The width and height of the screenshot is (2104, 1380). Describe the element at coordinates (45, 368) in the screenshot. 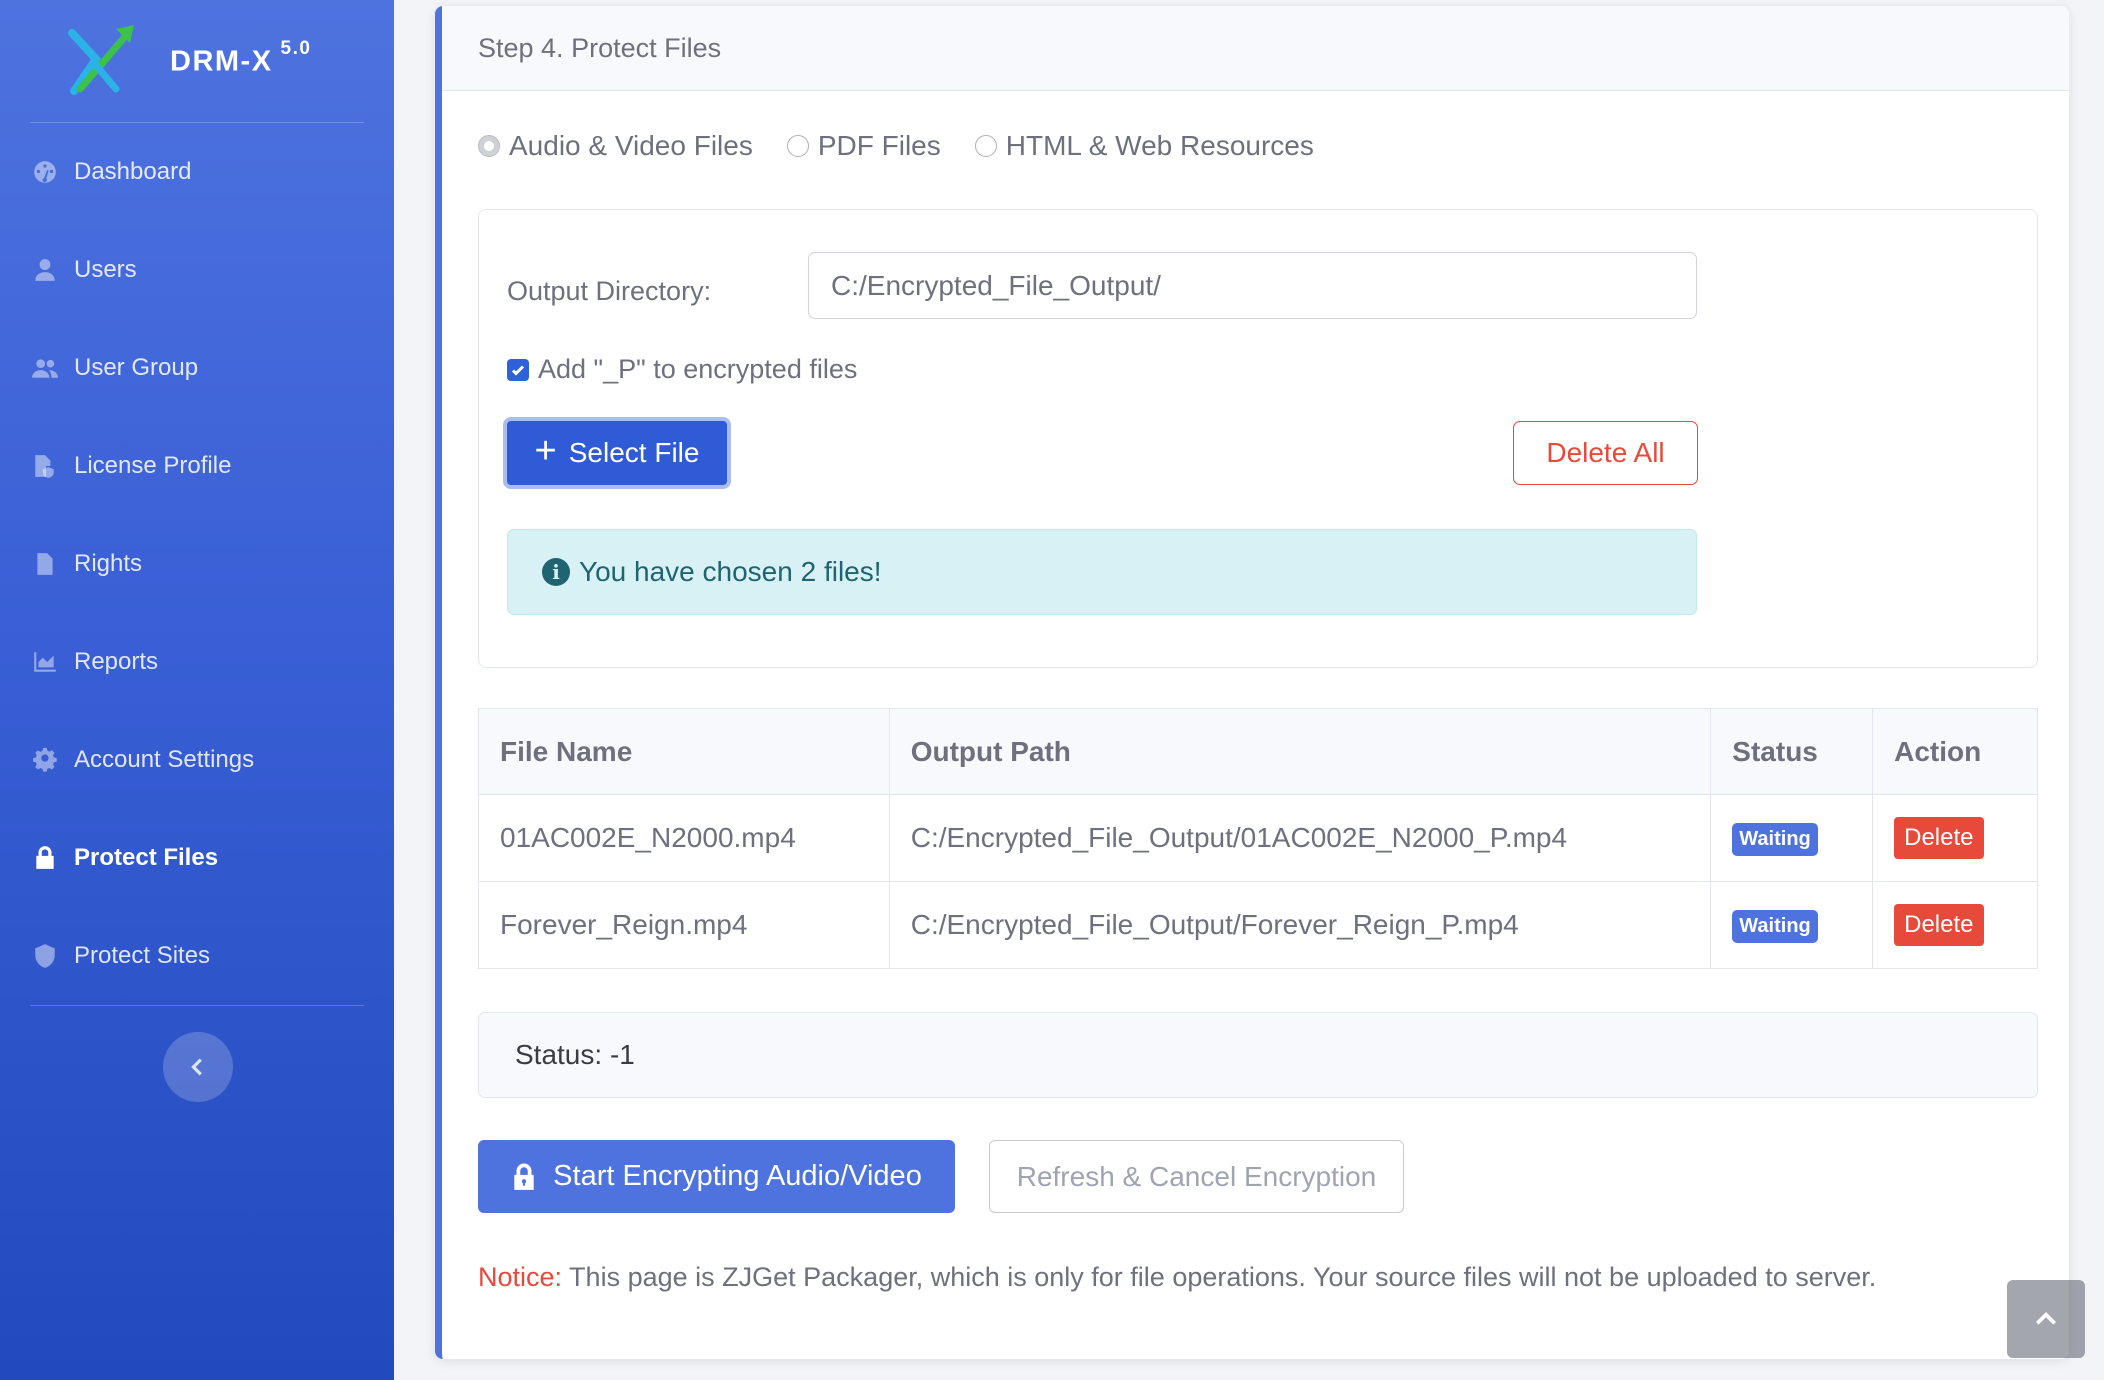

I see `users-group-icon` at that location.